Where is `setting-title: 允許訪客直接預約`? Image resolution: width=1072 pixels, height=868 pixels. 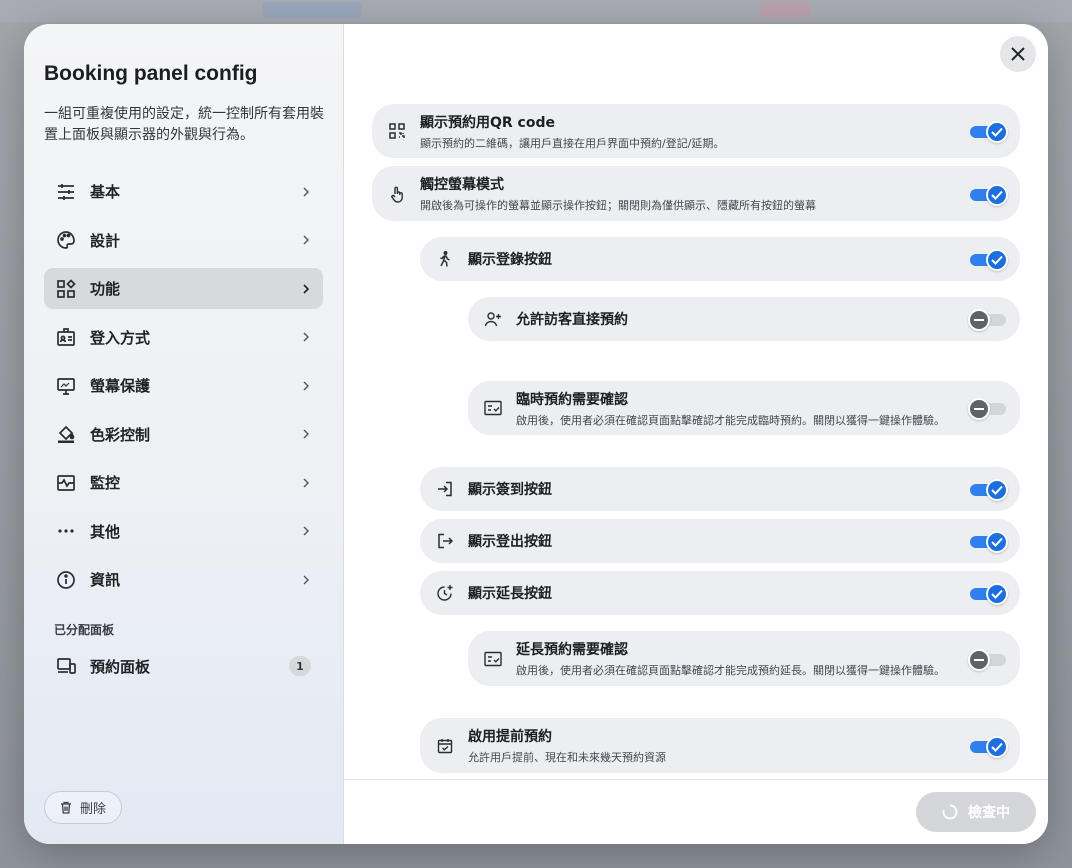
setting-title: 允許訪客直接預約 is located at coordinates (572, 320).